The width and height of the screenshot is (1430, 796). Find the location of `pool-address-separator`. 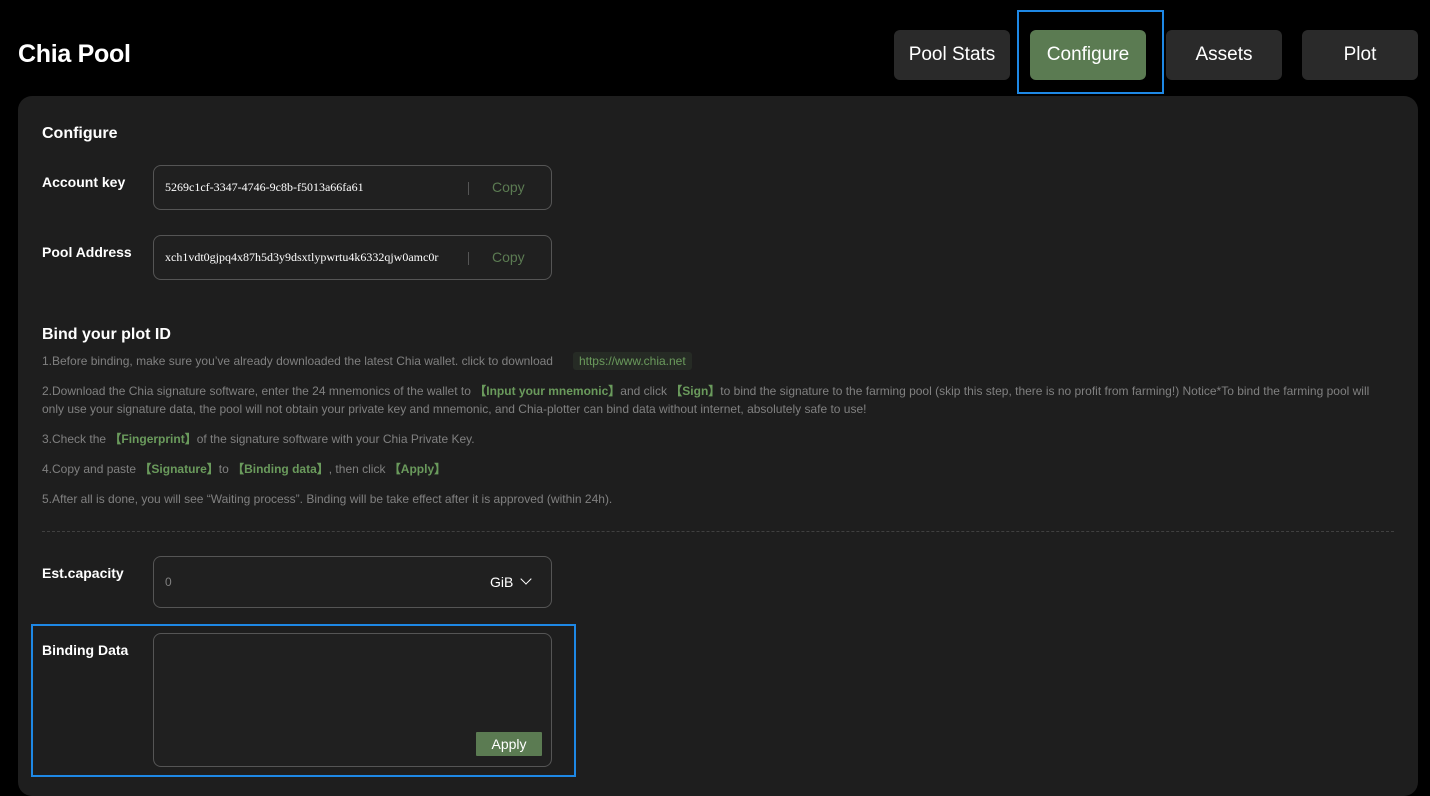

pool-address-separator is located at coordinates (468, 258).